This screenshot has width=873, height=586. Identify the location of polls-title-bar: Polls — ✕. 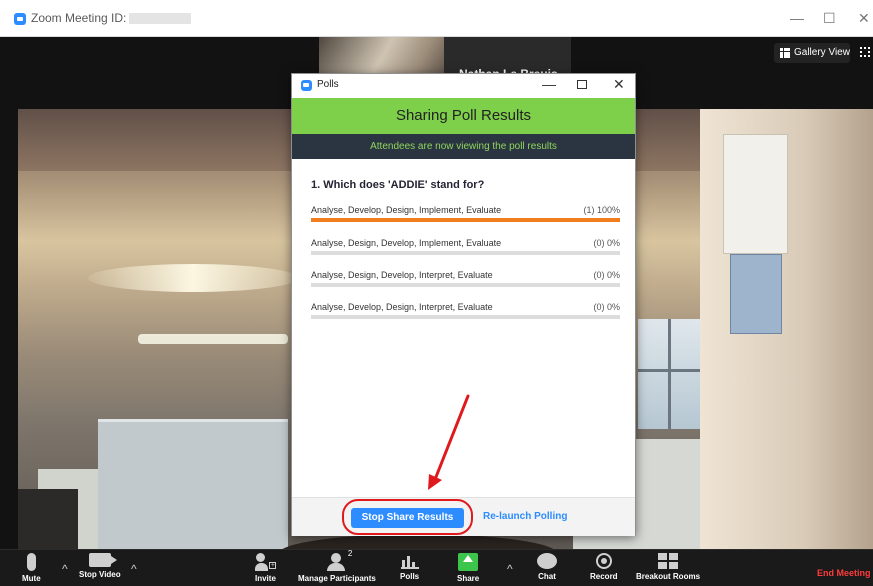
(463, 86).